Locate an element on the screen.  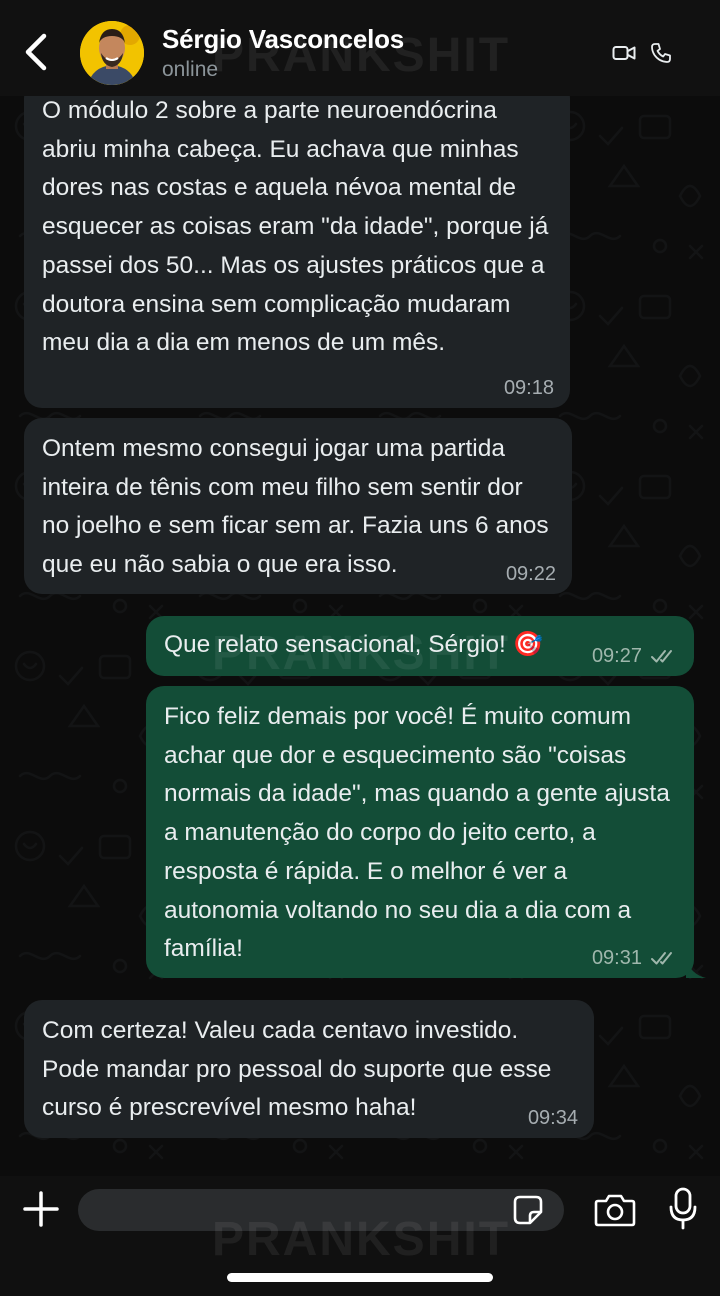
video-camera-icon is located at coordinates (624, 53).